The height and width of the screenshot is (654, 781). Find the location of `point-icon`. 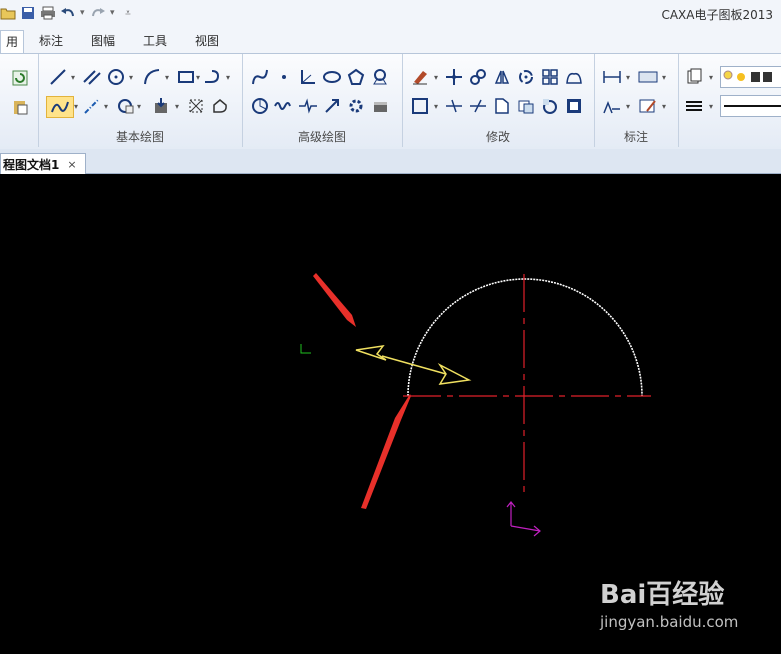

point-icon is located at coordinates (284, 77).